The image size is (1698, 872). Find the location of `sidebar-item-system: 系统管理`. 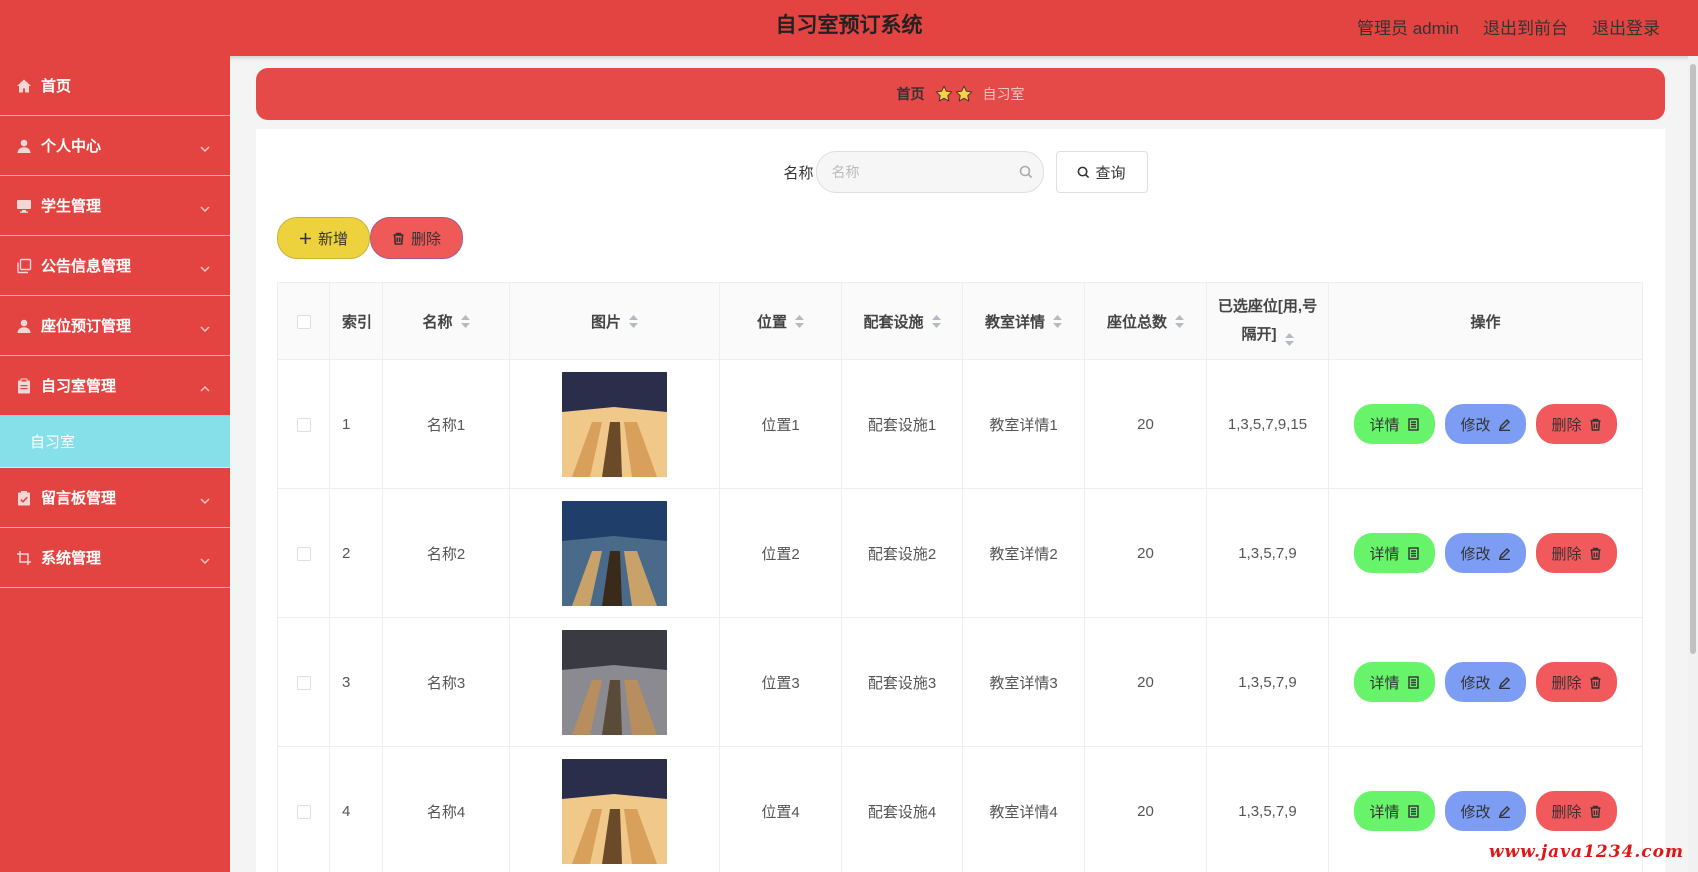

sidebar-item-system: 系统管理 is located at coordinates (115, 558).